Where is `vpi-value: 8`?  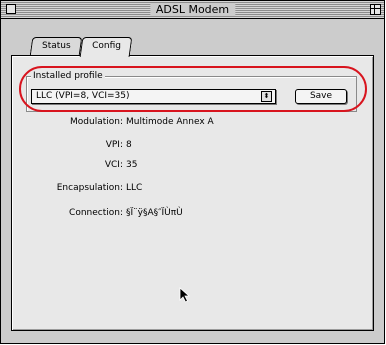 vpi-value: 8 is located at coordinates (129, 145).